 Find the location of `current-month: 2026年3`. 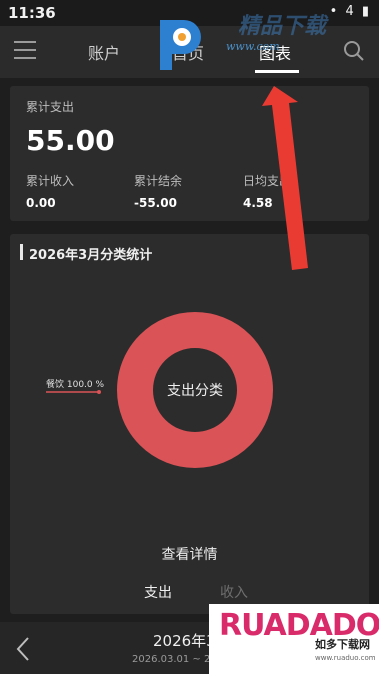

current-month: 2026年3 is located at coordinates (184, 641).